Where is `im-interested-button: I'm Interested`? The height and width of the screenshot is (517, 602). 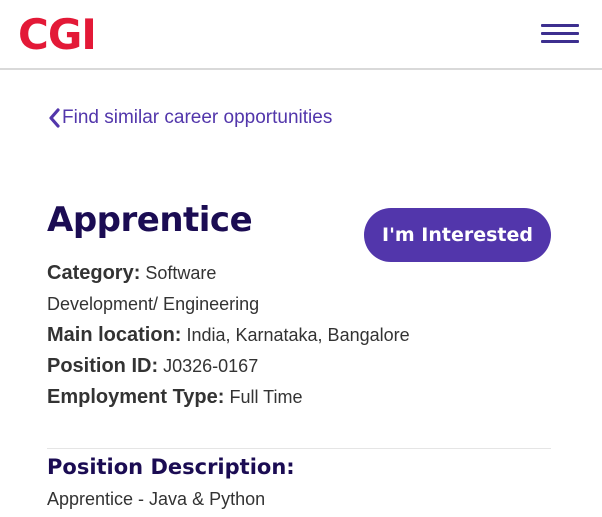 im-interested-button: I'm Interested is located at coordinates (457, 235).